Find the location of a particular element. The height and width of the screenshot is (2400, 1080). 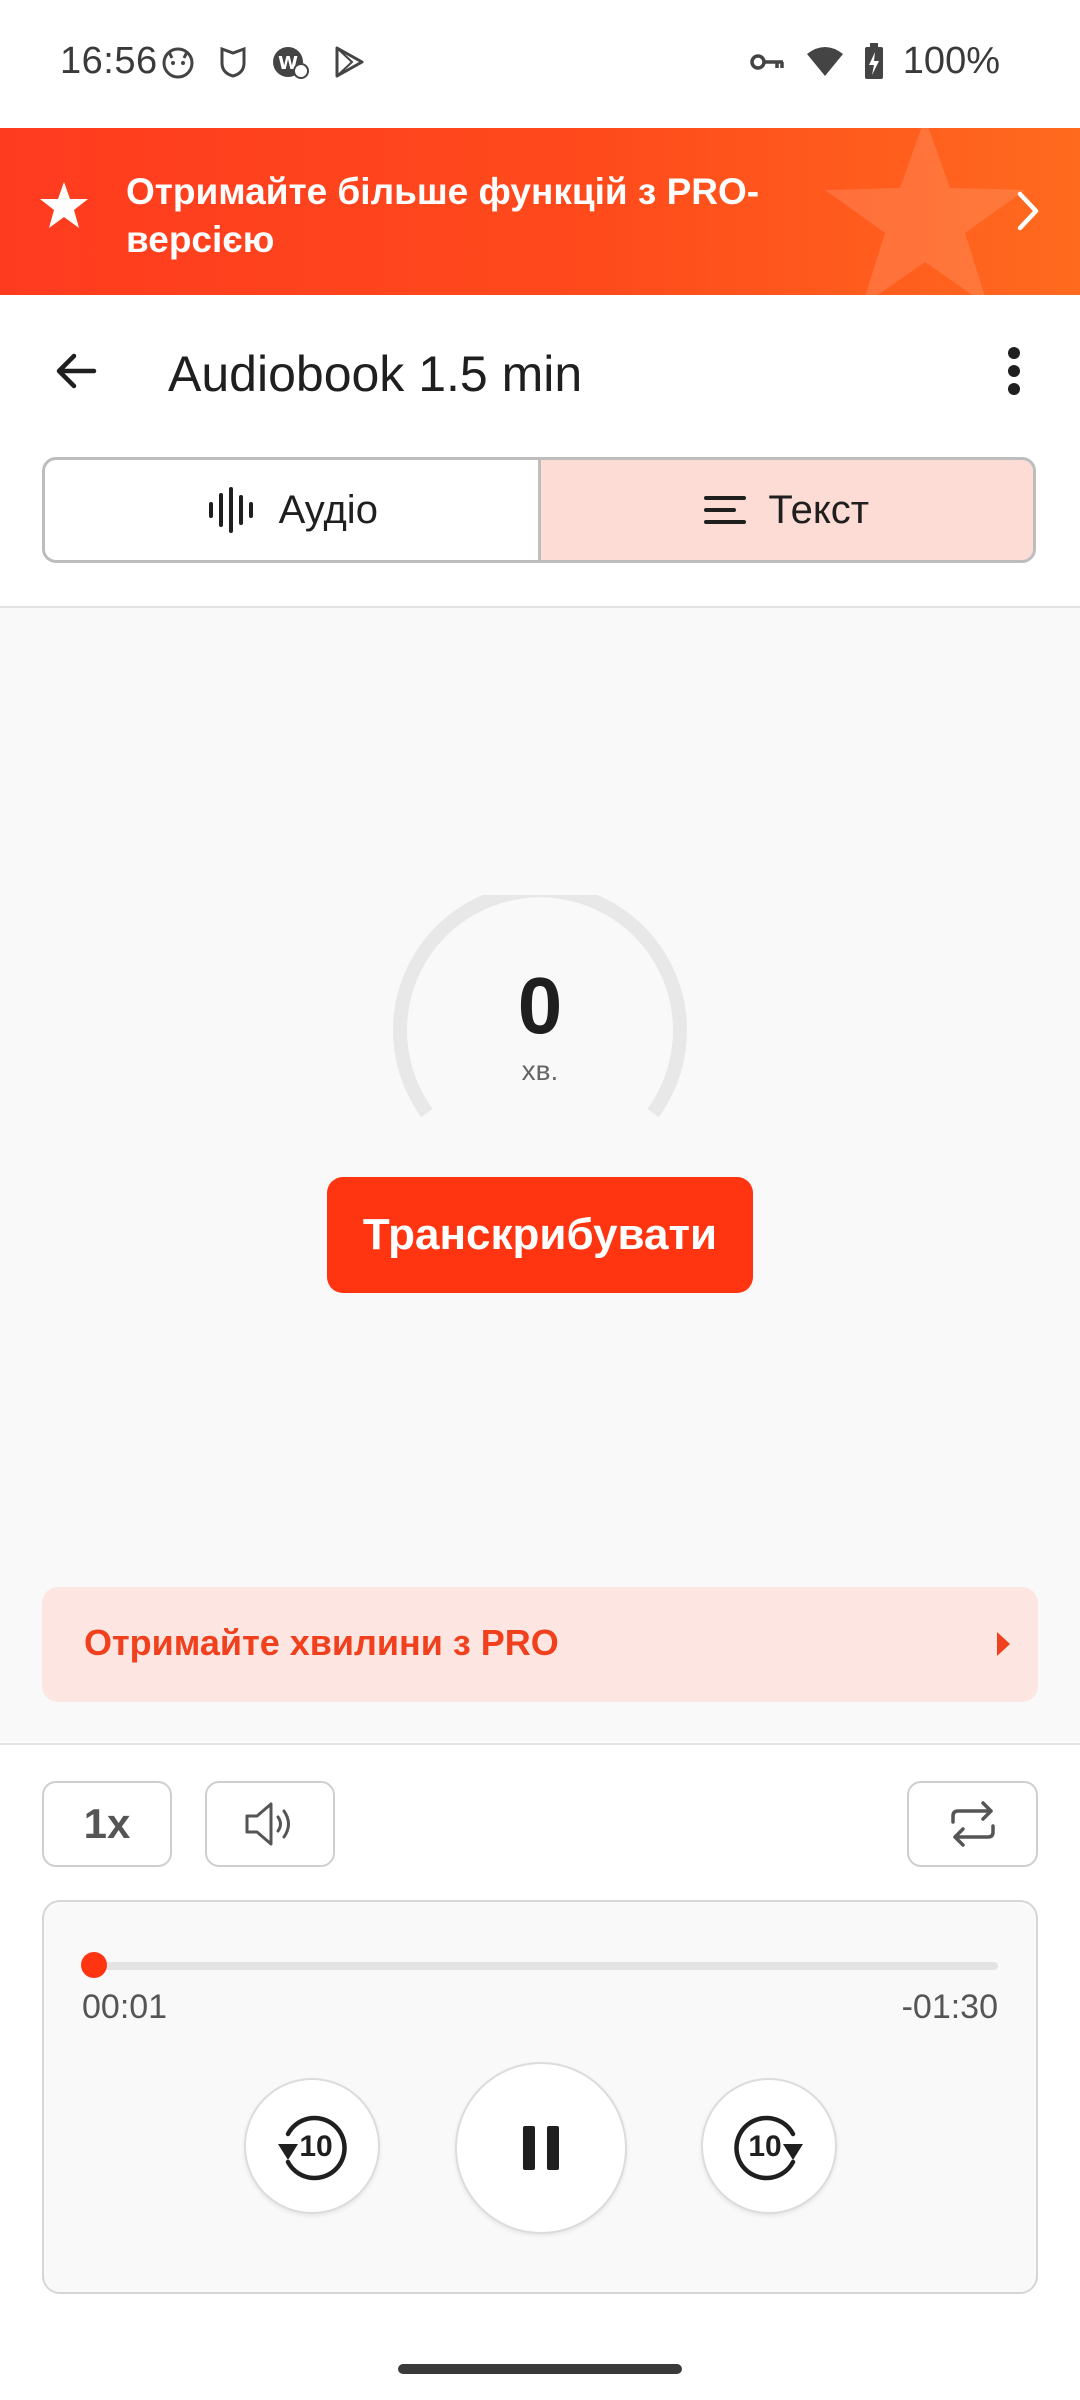

waveform-icon is located at coordinates (230, 510).